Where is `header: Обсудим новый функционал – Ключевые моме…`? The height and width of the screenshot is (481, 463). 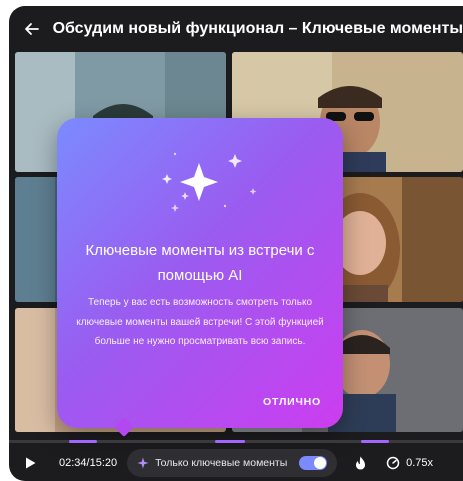
header: Обсудим новый функционал – Ключевые моме… is located at coordinates (236, 29).